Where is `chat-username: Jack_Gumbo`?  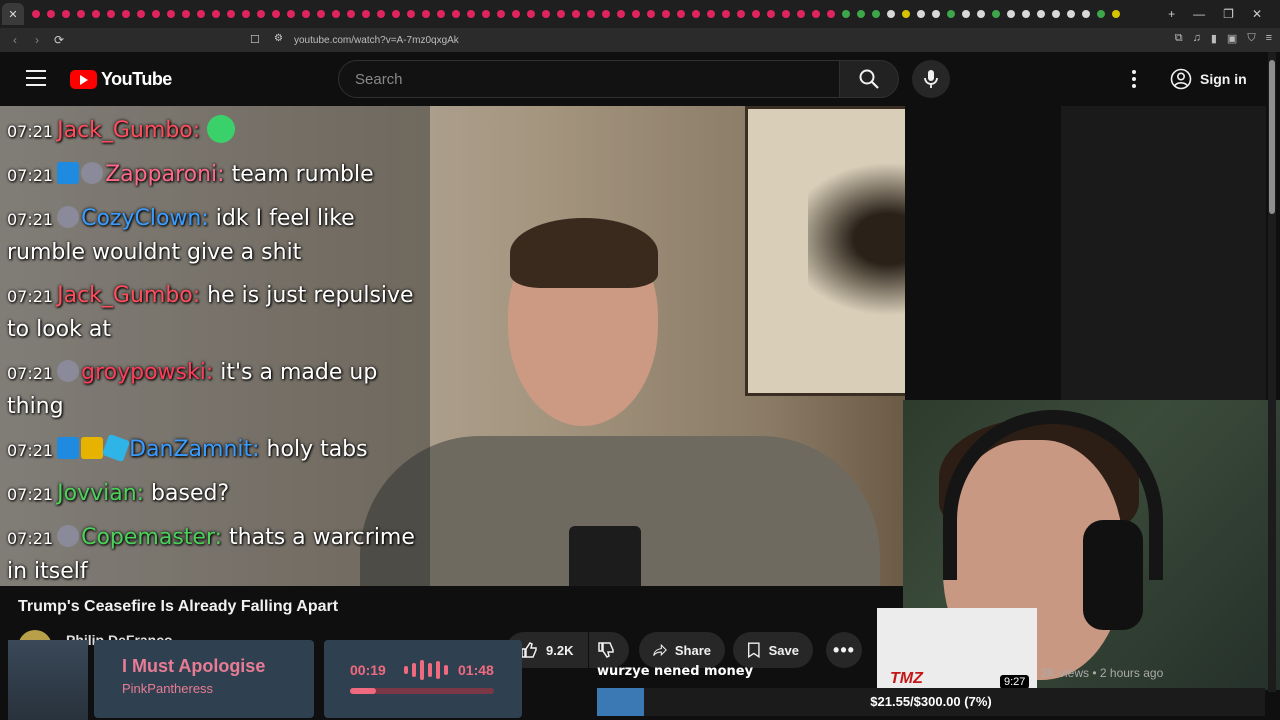 chat-username: Jack_Gumbo is located at coordinates (125, 295).